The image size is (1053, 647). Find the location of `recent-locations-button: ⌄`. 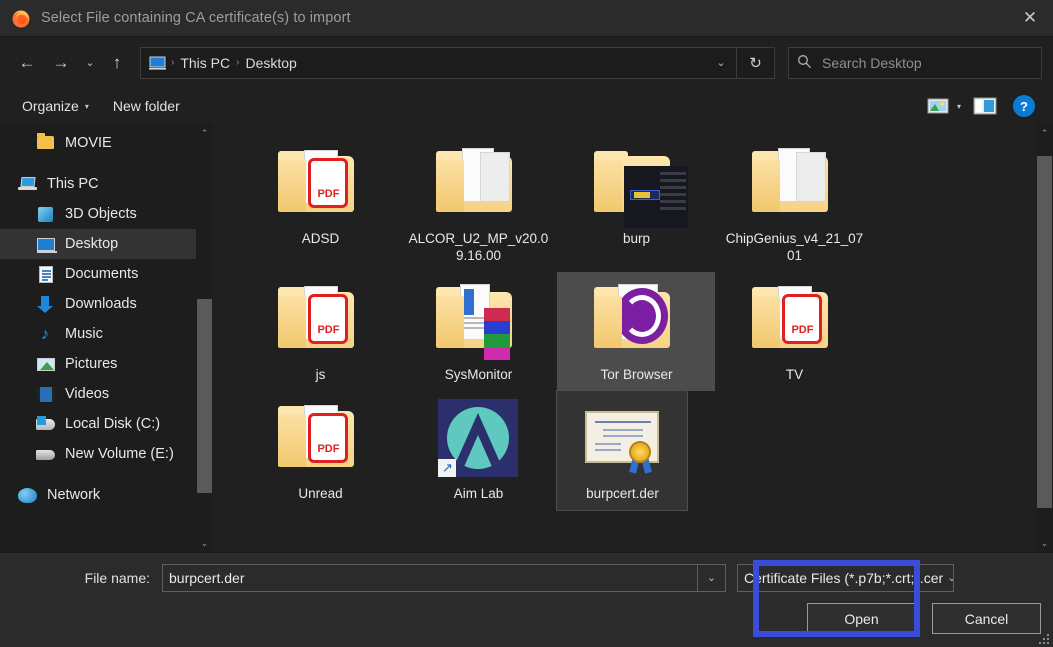

recent-locations-button: ⌄ is located at coordinates (90, 63).